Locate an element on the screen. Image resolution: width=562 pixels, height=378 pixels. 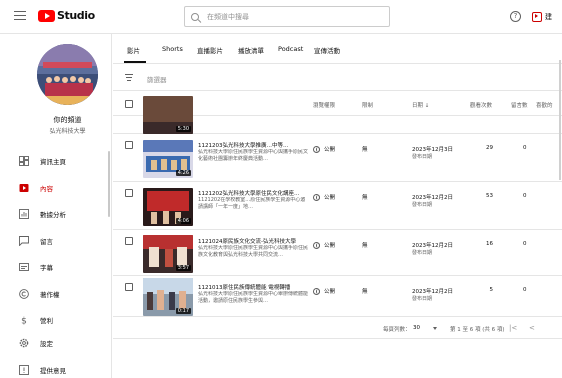
top-bar: Studio 在頻道中搜尋 ? 建 is located at coordinates (281, 17).